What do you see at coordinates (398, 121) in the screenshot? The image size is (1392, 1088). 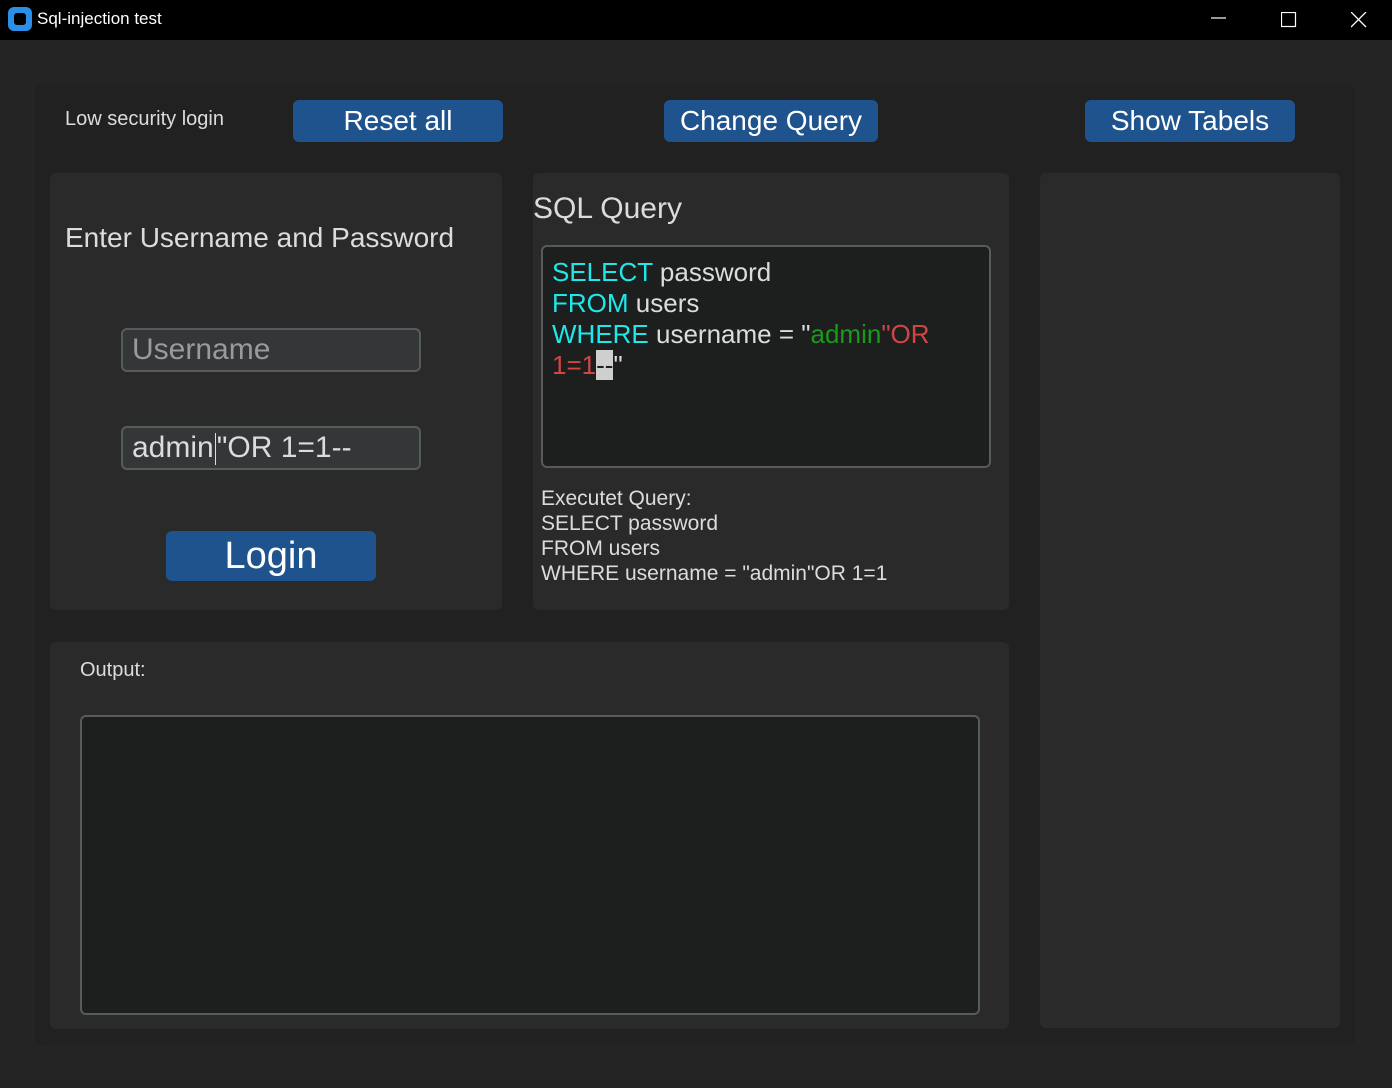 I see `reset-all-button: Reset all` at bounding box center [398, 121].